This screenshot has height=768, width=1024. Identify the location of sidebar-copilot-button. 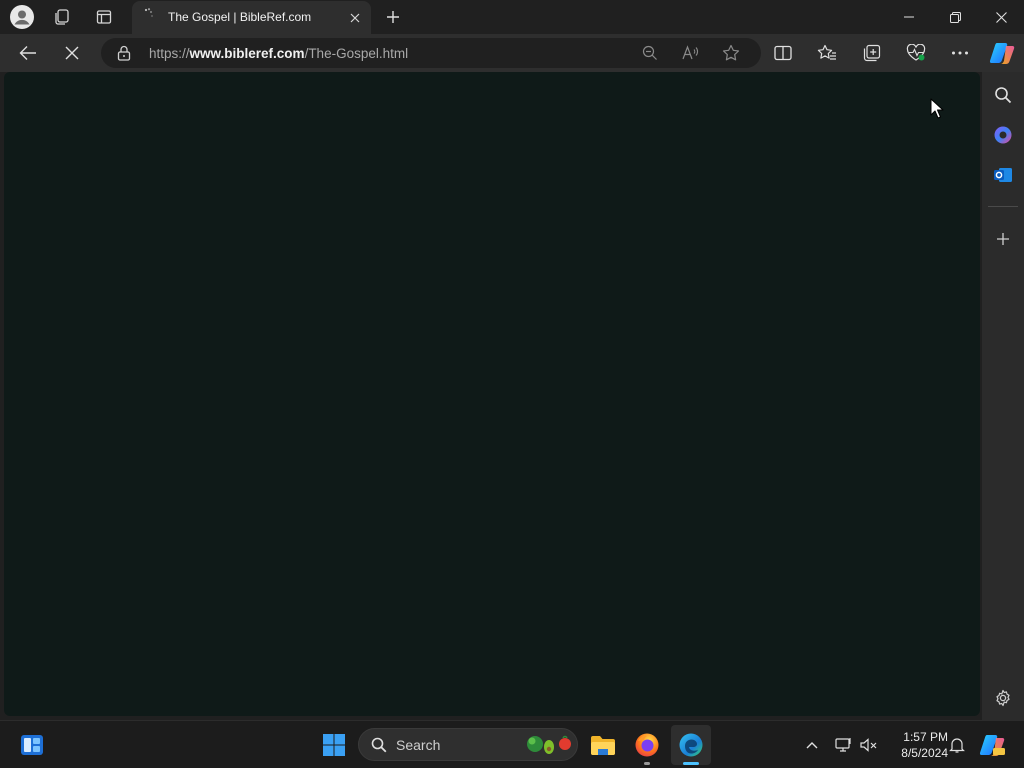
(1003, 135).